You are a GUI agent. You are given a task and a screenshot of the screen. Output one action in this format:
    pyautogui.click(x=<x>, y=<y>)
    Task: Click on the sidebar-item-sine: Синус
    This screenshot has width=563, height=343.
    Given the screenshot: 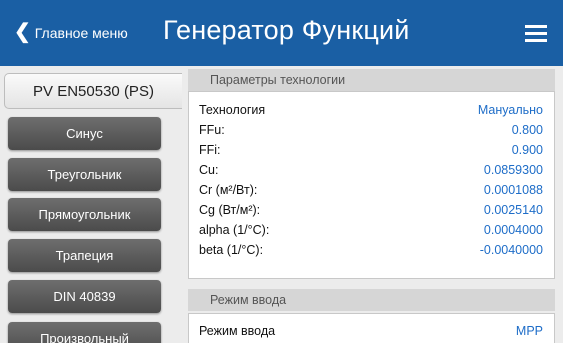 What is the action you would take?
    pyautogui.click(x=84, y=133)
    